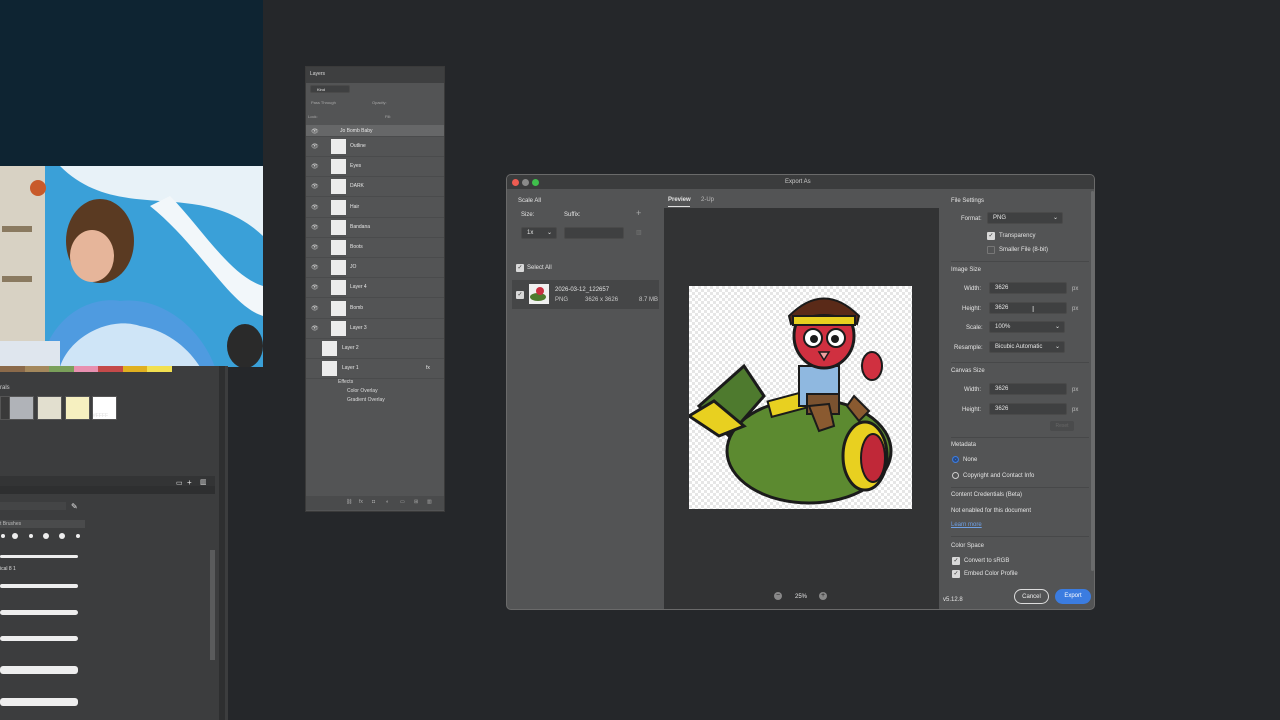  Describe the element at coordinates (49, 408) in the screenshot. I see `swatch-beige` at that location.